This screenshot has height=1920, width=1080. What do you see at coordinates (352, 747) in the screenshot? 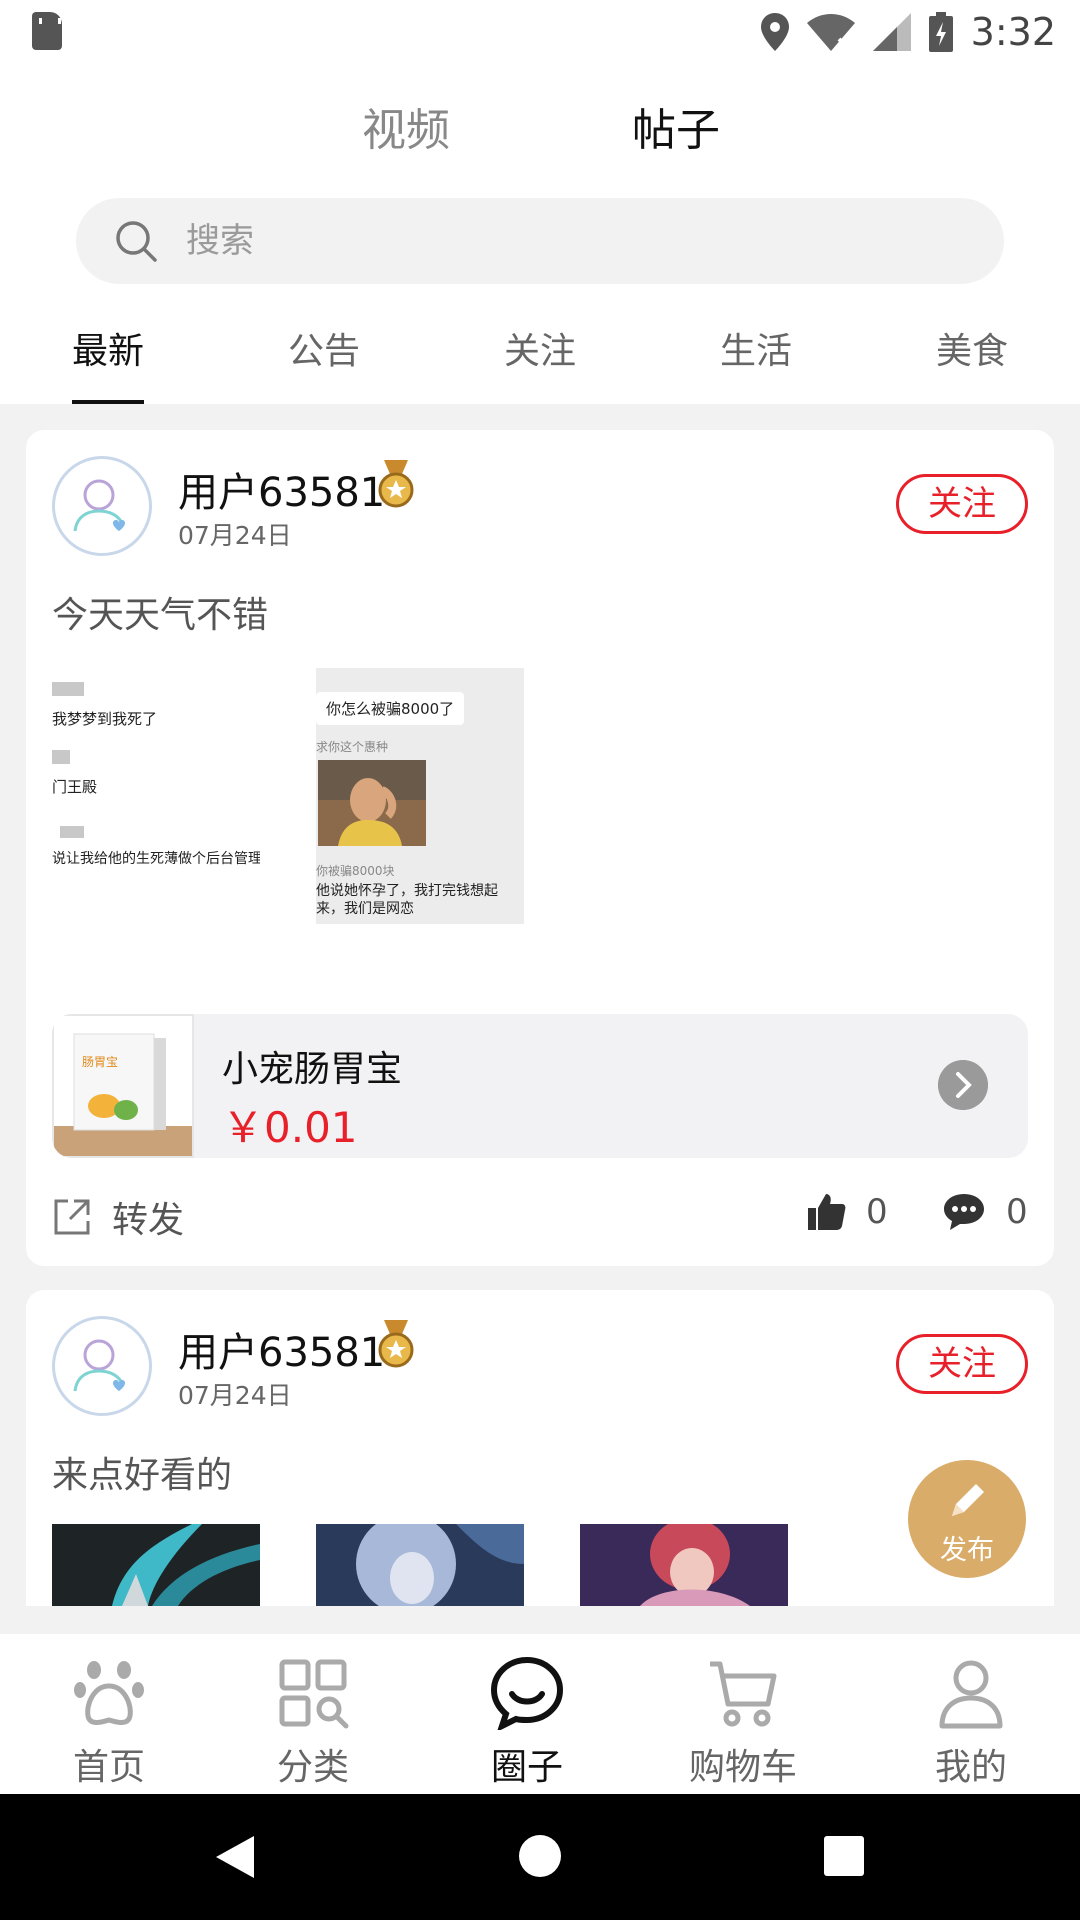
I see `image-caption: 求你这个惠种` at bounding box center [352, 747].